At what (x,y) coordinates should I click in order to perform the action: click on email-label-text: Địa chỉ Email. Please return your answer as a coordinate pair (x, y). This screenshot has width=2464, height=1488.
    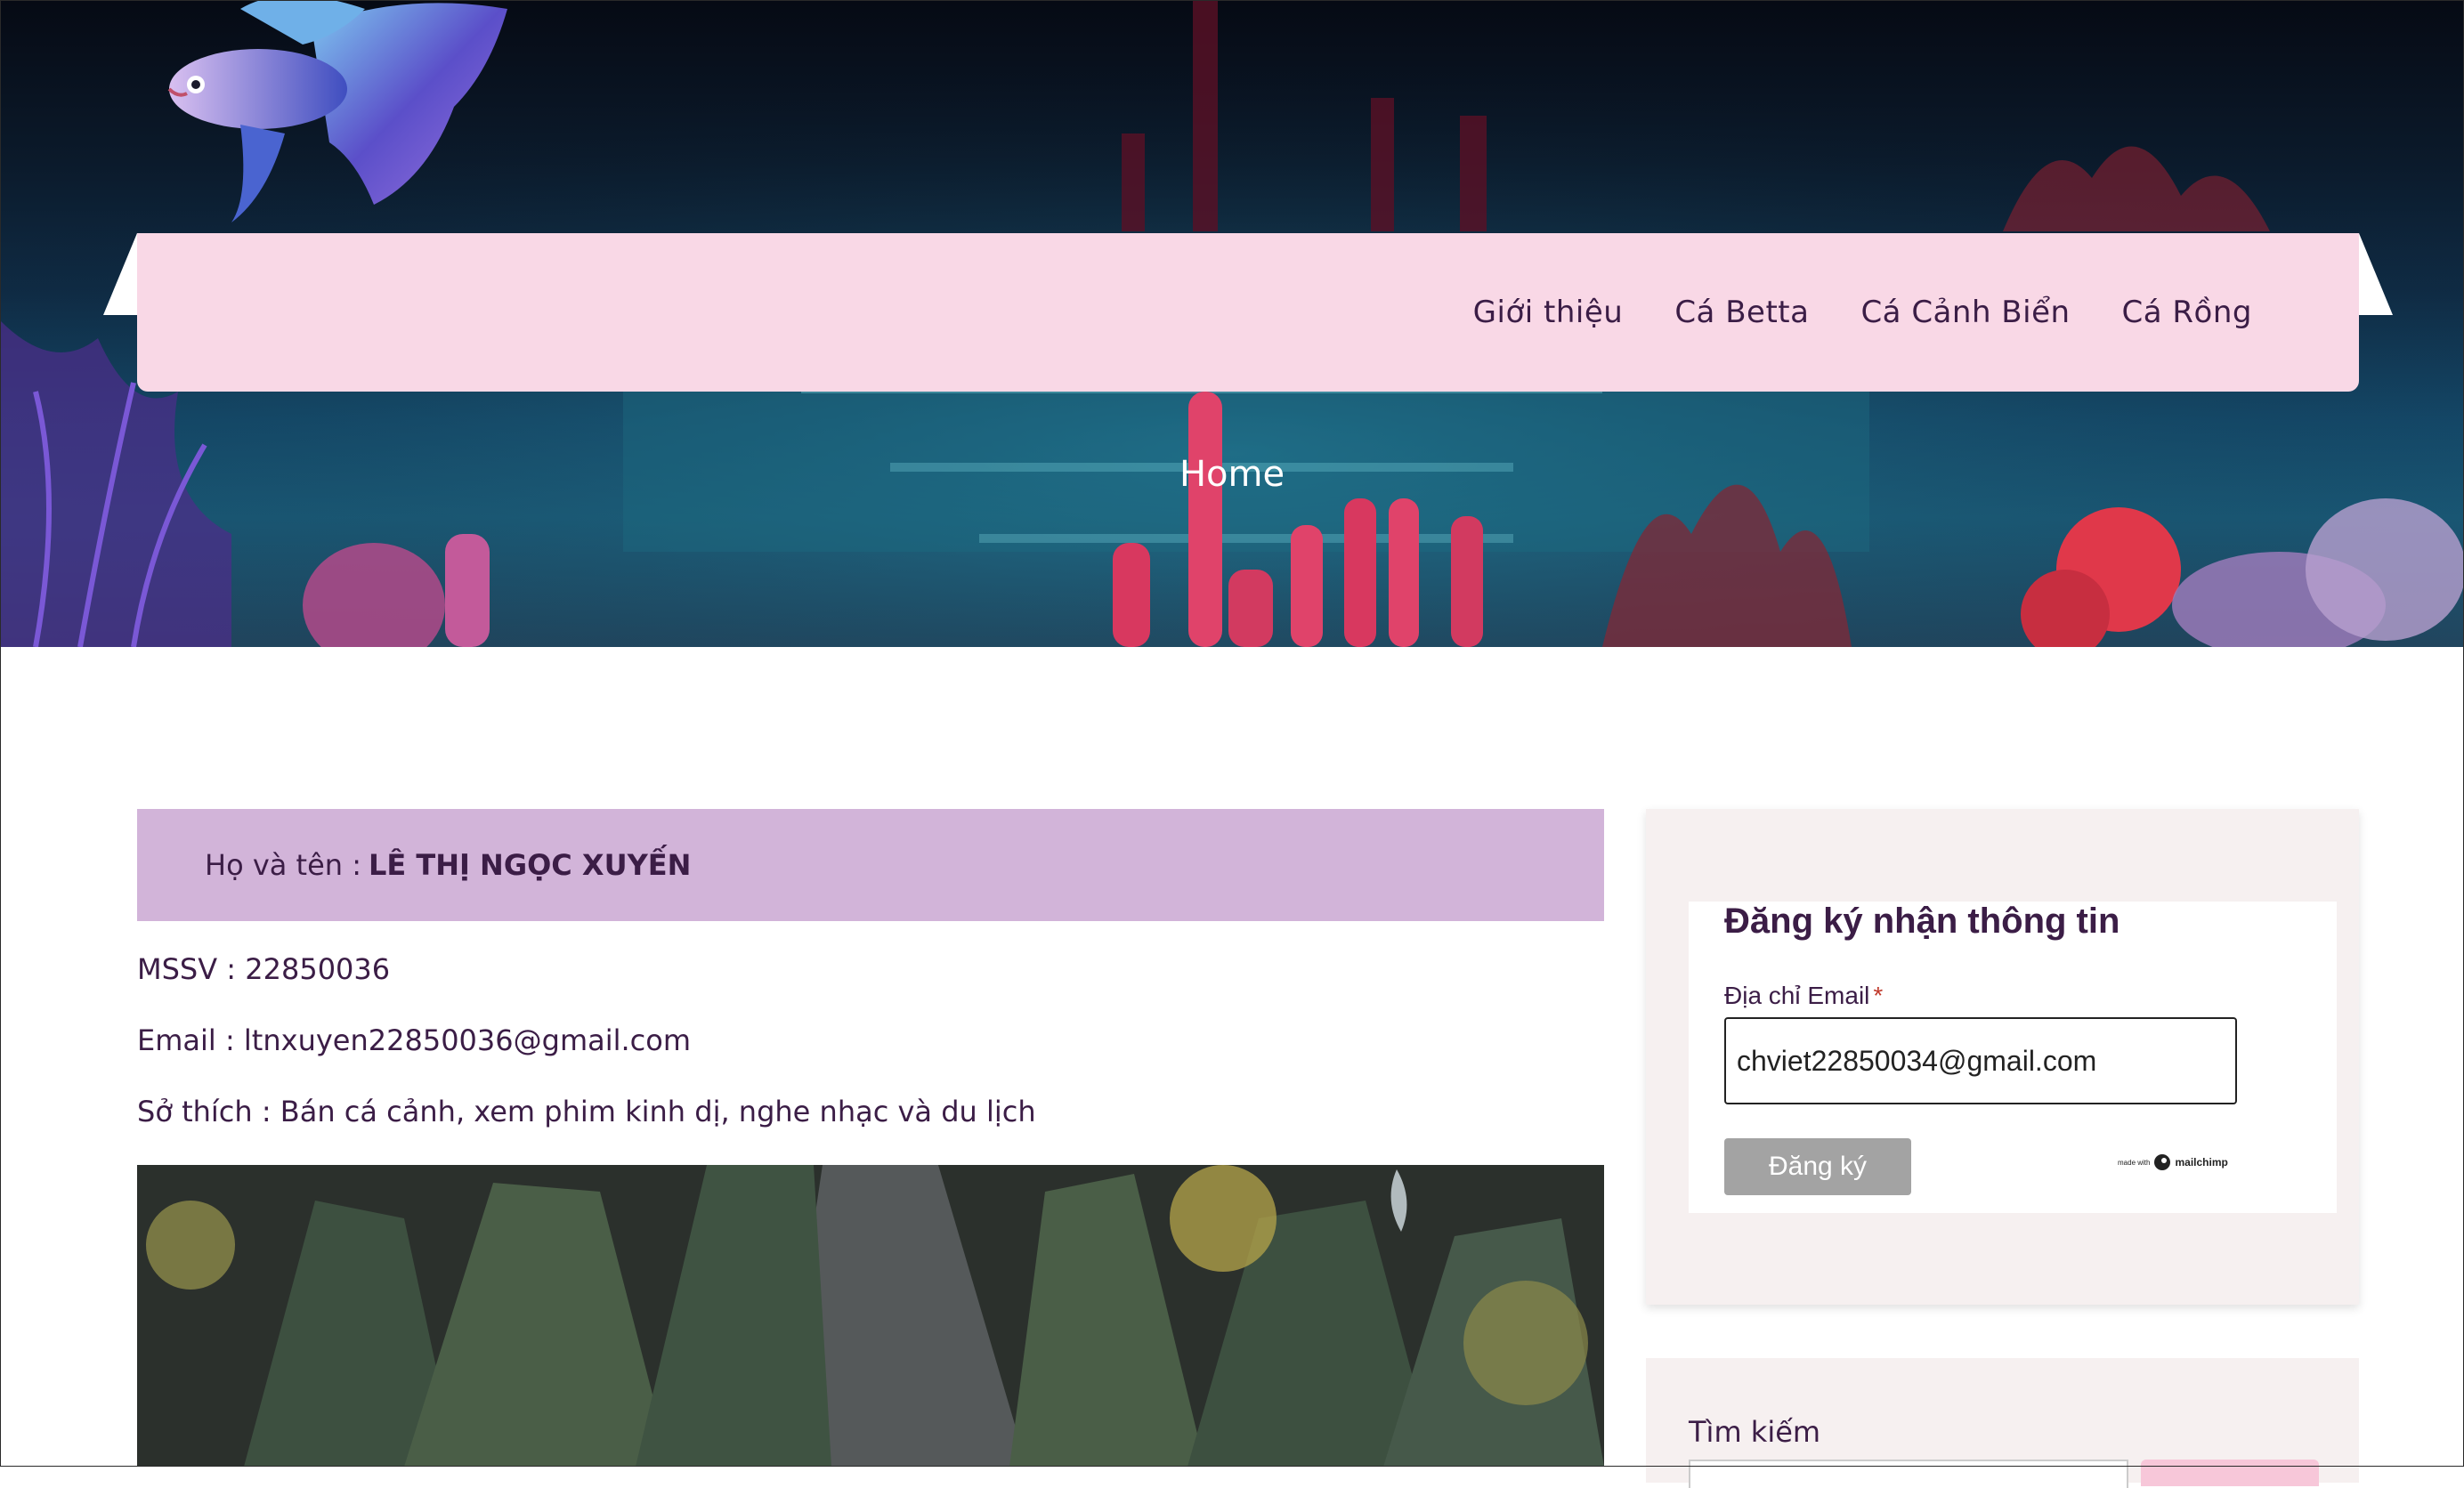
    Looking at the image, I should click on (1797, 995).